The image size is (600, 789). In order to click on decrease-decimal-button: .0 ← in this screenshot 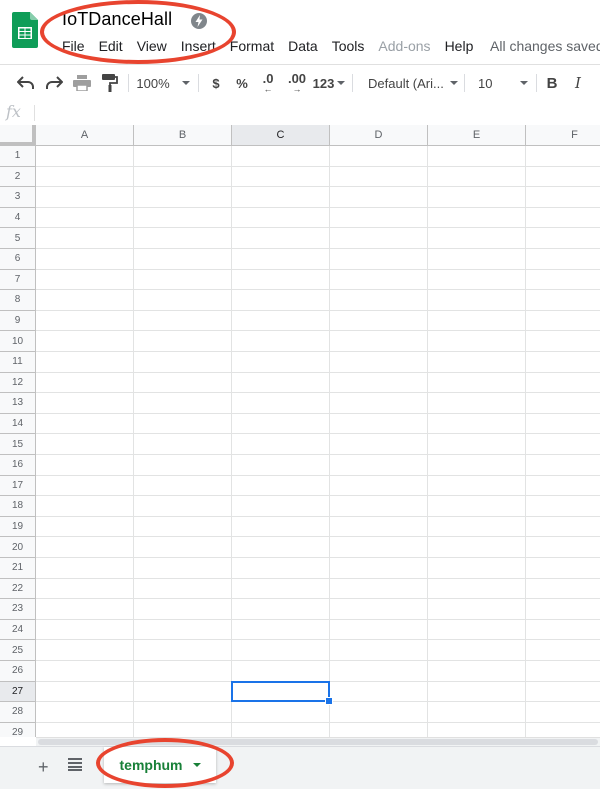, I will do `click(268, 83)`.